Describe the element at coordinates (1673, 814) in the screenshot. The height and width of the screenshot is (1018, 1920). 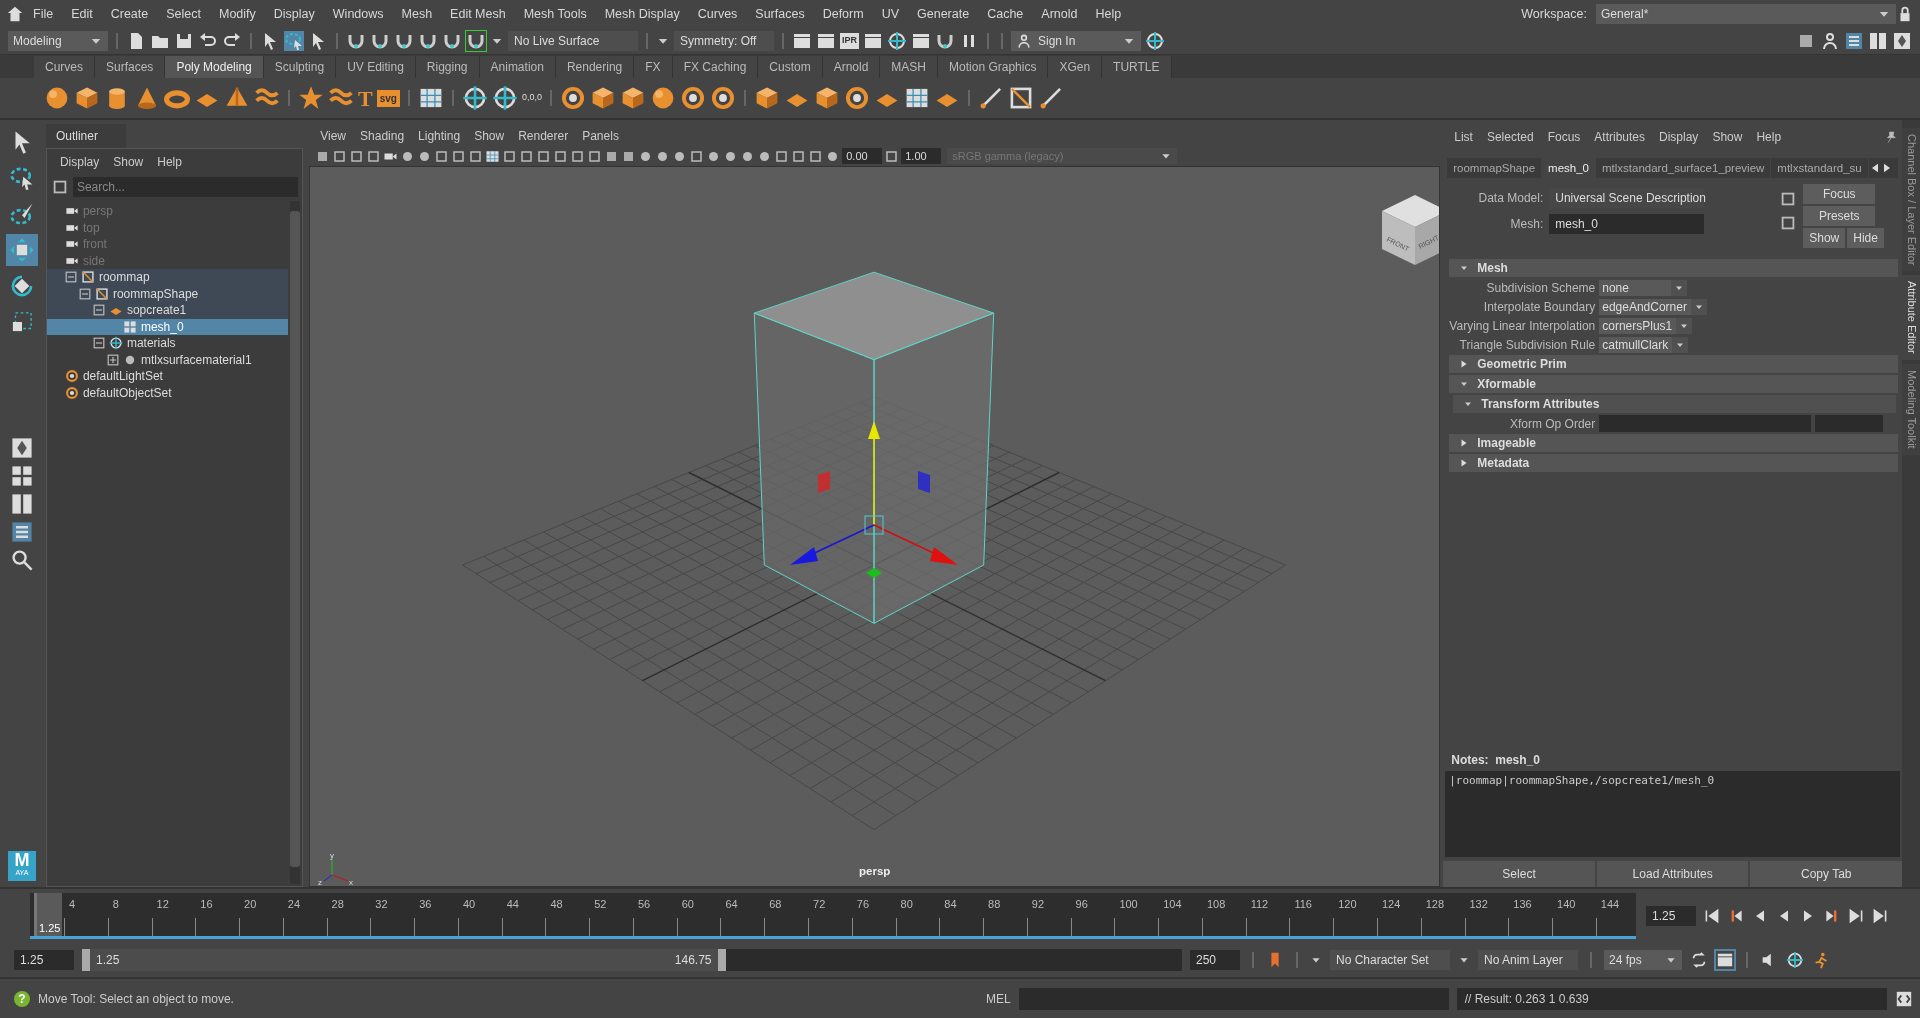
I see `notes-field: |roommap|roommapShape,/sopcreate1/mesh_0` at that location.